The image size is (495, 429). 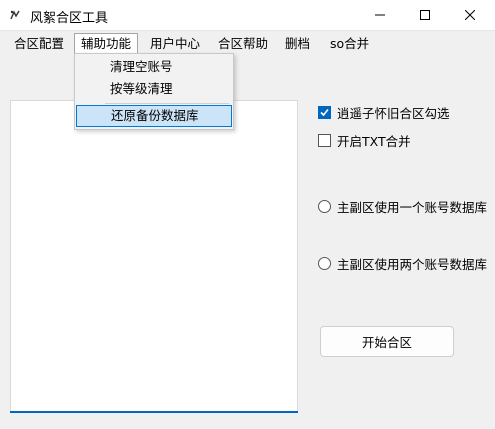 I want to click on menu-delete-archive: 删档, so click(x=297, y=43).